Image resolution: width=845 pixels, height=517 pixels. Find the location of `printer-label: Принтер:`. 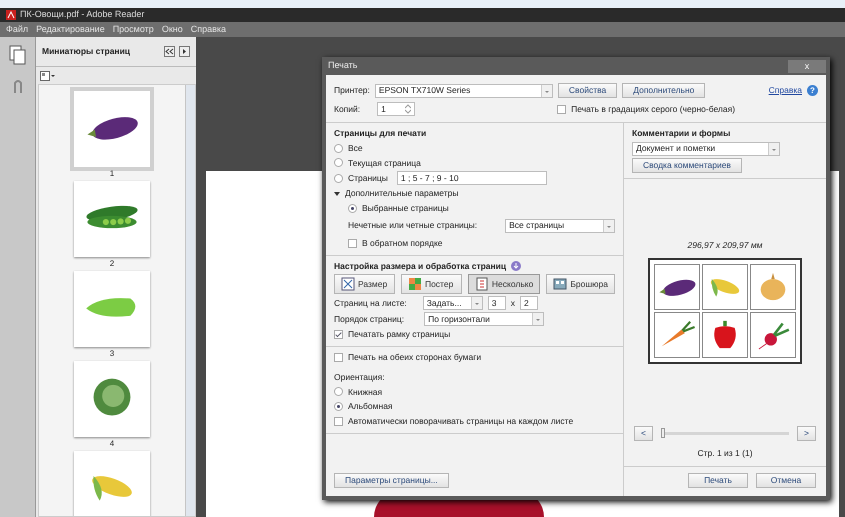

printer-label: Принтер: is located at coordinates (352, 90).